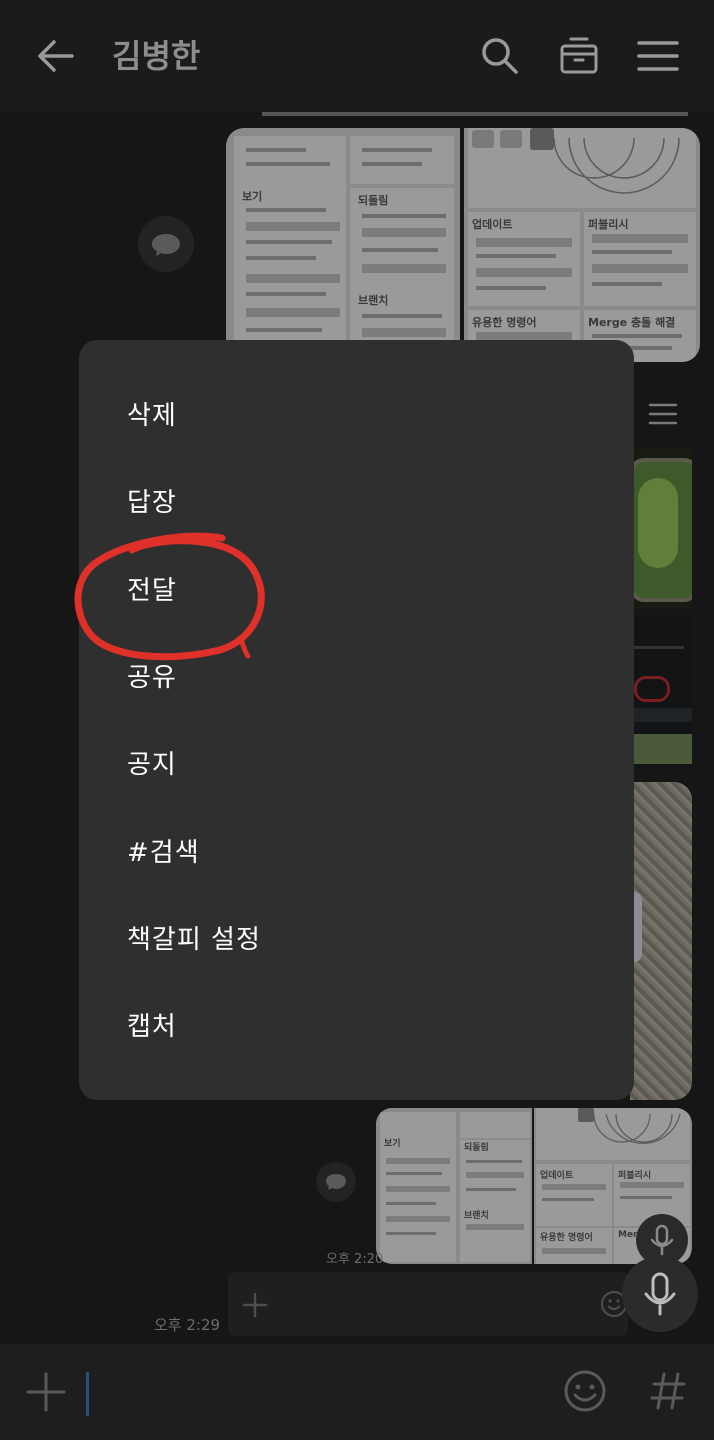  What do you see at coordinates (661, 692) in the screenshot?
I see `image-thumbnail-screenshot` at bounding box center [661, 692].